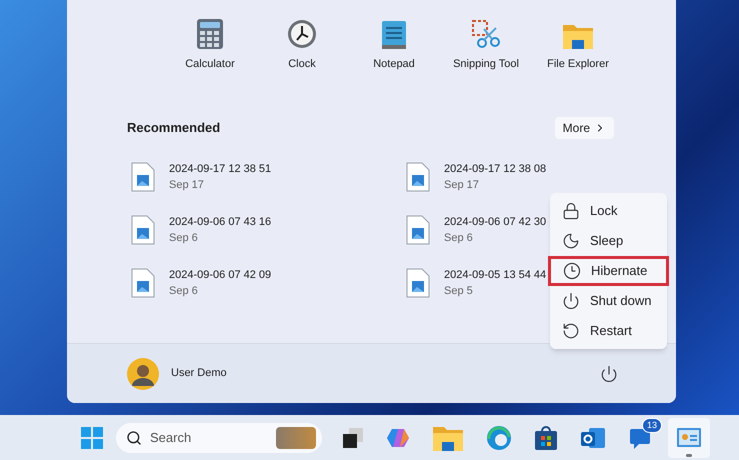 The height and width of the screenshot is (460, 739). I want to click on search-input: Search, so click(209, 438).